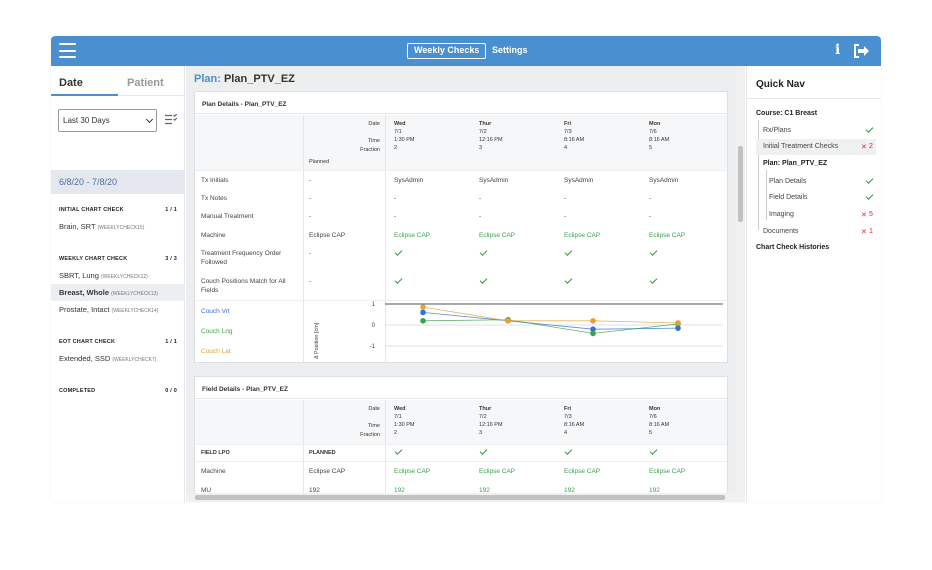 The height and width of the screenshot is (570, 932). I want to click on list-item-tag: (WEEKLYCHECK14), so click(135, 311).